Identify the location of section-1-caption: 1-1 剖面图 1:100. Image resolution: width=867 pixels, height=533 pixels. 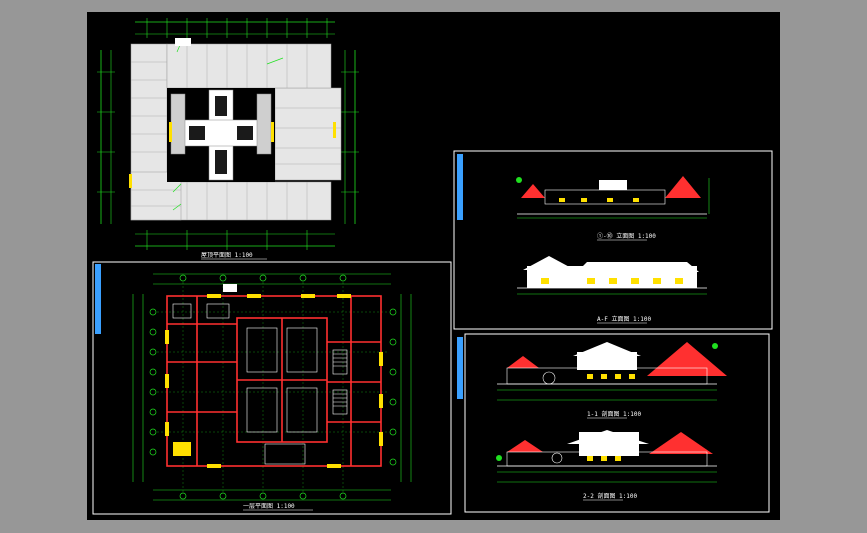
(614, 414).